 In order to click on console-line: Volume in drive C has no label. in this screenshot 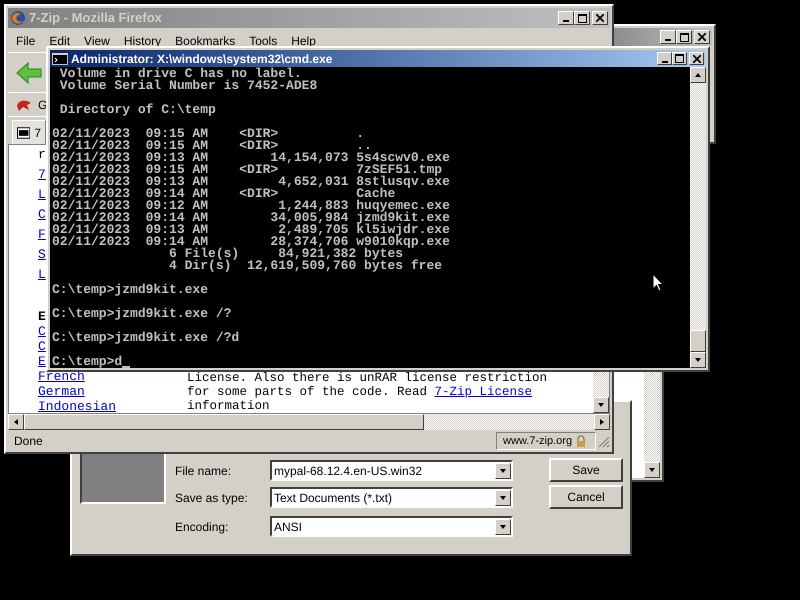, I will do `click(180, 74)`.